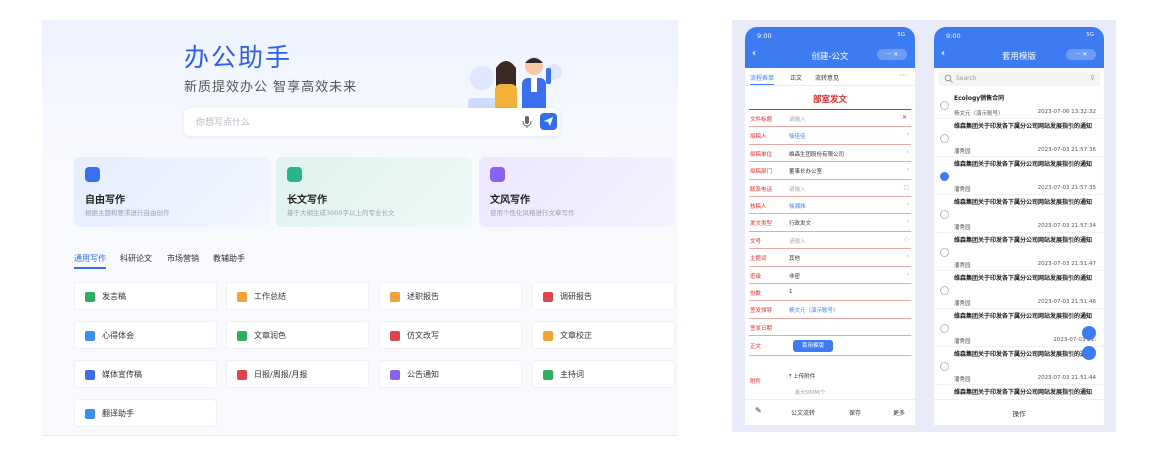 The image size is (1156, 460). Describe the element at coordinates (795, 276) in the screenshot. I see `field-value: 非密` at that location.